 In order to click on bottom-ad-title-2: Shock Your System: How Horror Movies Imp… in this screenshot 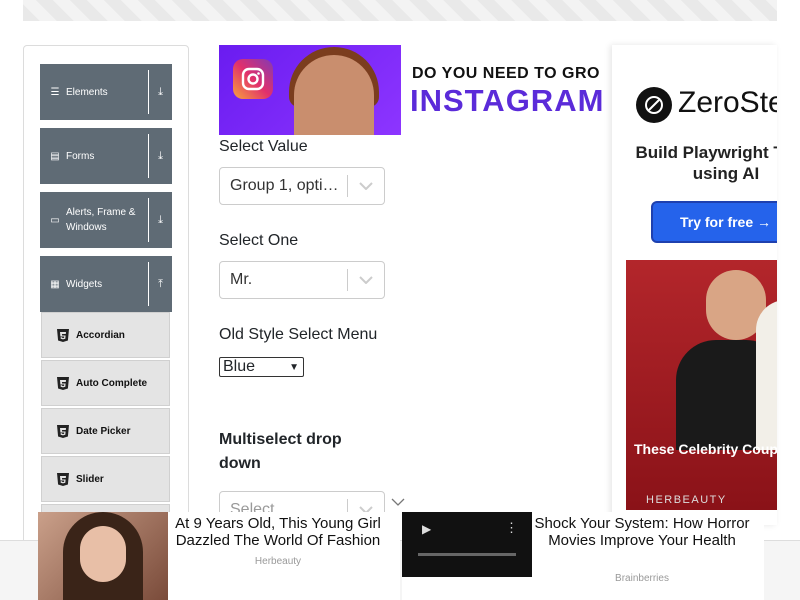, I will do `click(642, 532)`.